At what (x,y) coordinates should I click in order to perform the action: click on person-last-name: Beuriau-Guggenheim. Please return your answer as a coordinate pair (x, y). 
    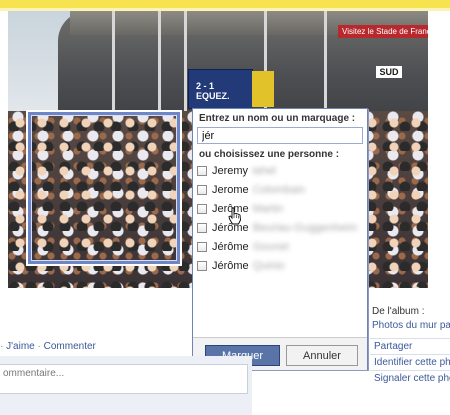
    Looking at the image, I should click on (305, 227).